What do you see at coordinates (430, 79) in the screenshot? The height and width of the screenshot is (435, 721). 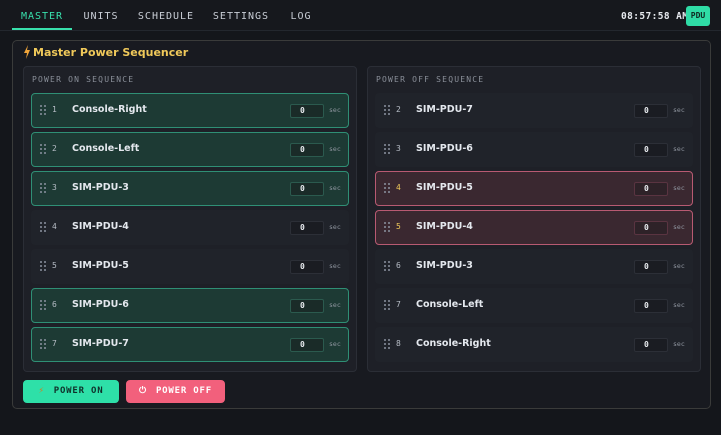 I see `power-off-heading: POWER OFF SEQUENCE` at bounding box center [430, 79].